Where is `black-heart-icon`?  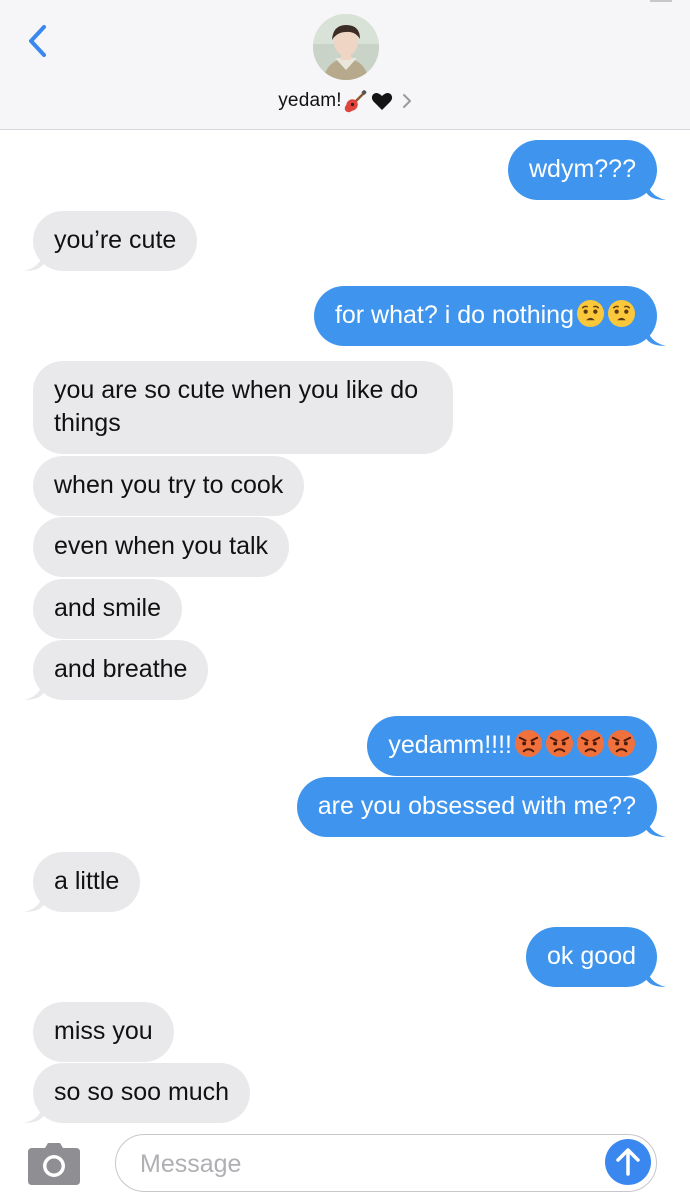 black-heart-icon is located at coordinates (381, 101).